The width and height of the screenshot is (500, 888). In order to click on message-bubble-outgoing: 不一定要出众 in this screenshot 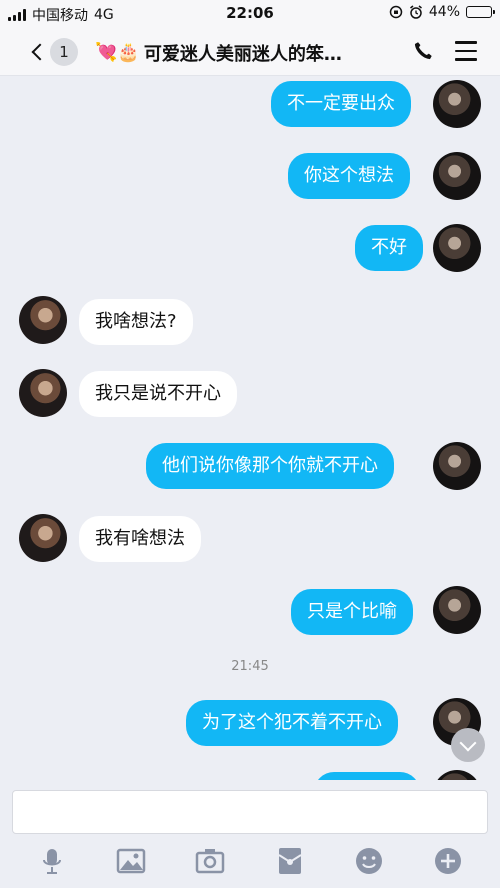, I will do `click(341, 104)`.